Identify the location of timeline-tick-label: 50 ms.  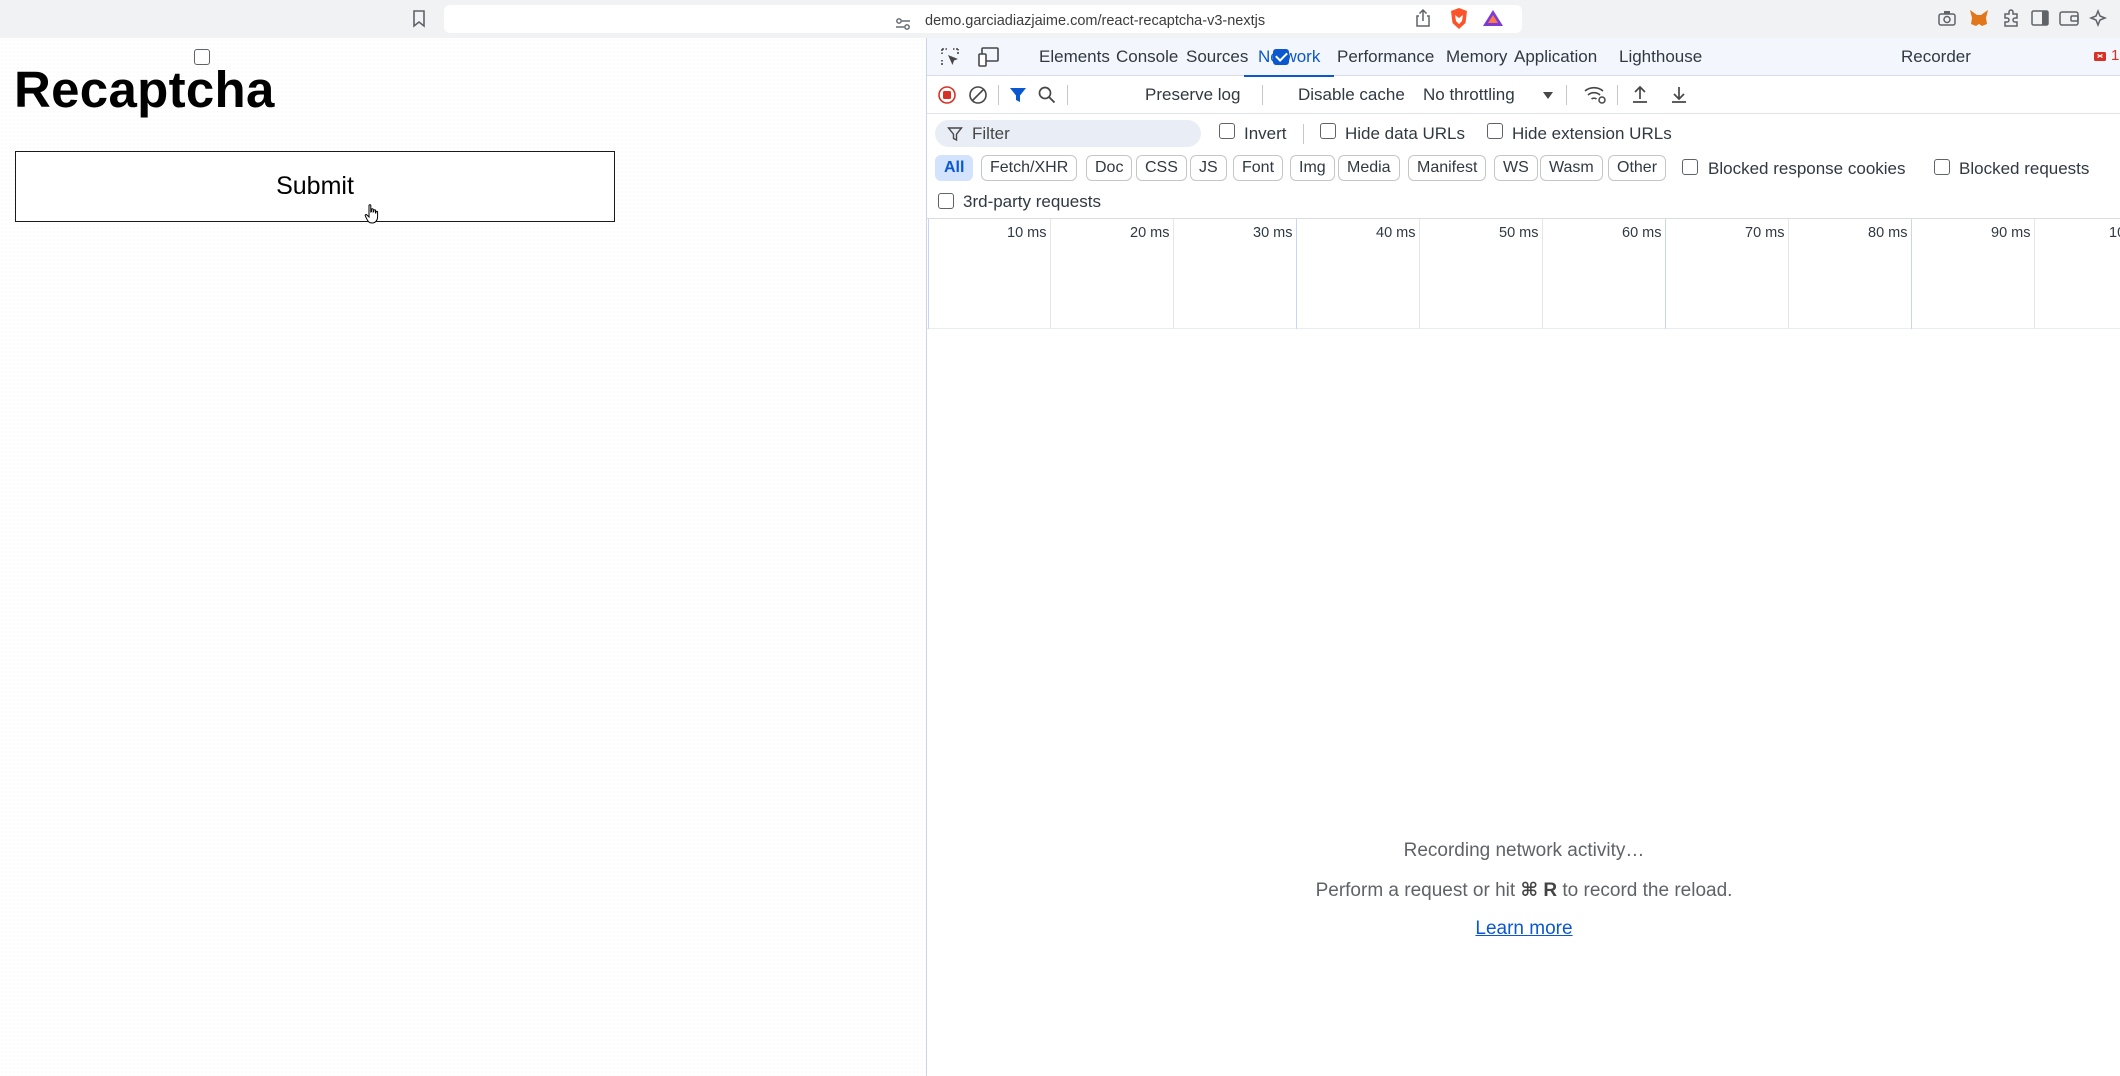
(1519, 233).